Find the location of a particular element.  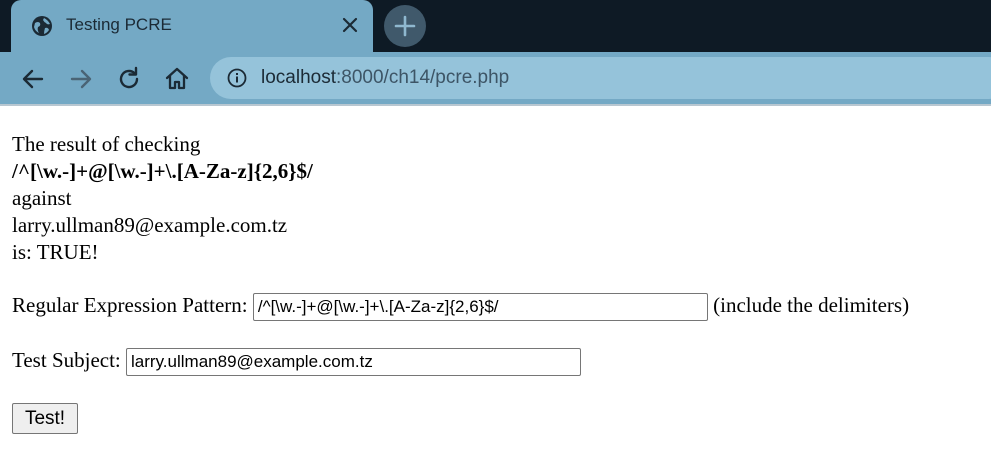

forward-icon is located at coordinates (81, 79).